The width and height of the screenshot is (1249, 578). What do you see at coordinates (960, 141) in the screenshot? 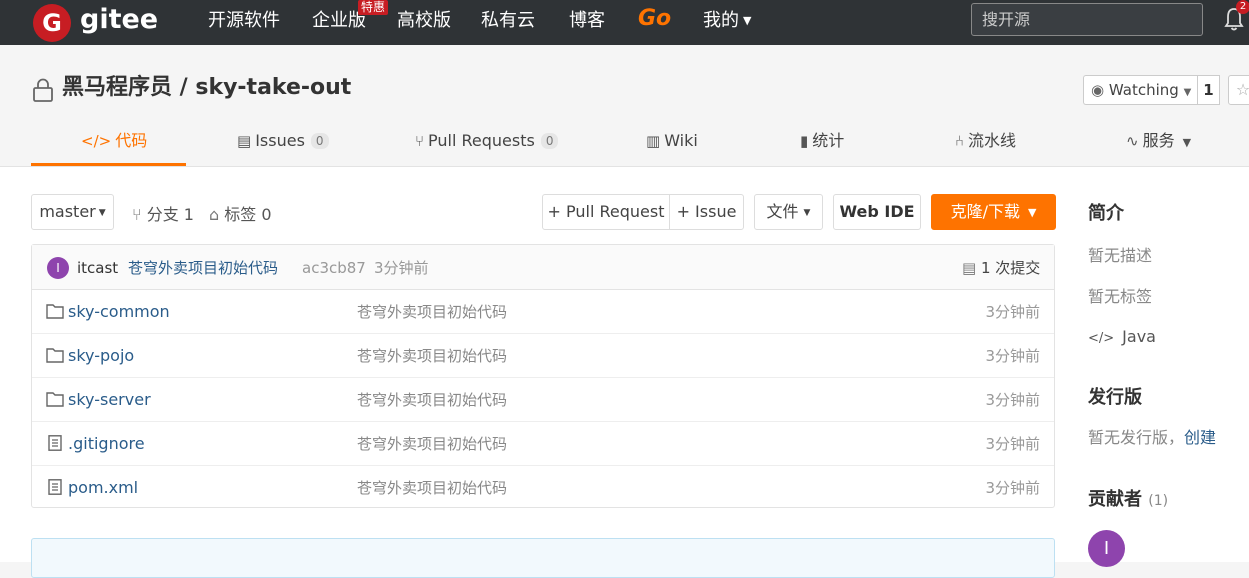
I see `pipeline-icon: ⑃` at bounding box center [960, 141].